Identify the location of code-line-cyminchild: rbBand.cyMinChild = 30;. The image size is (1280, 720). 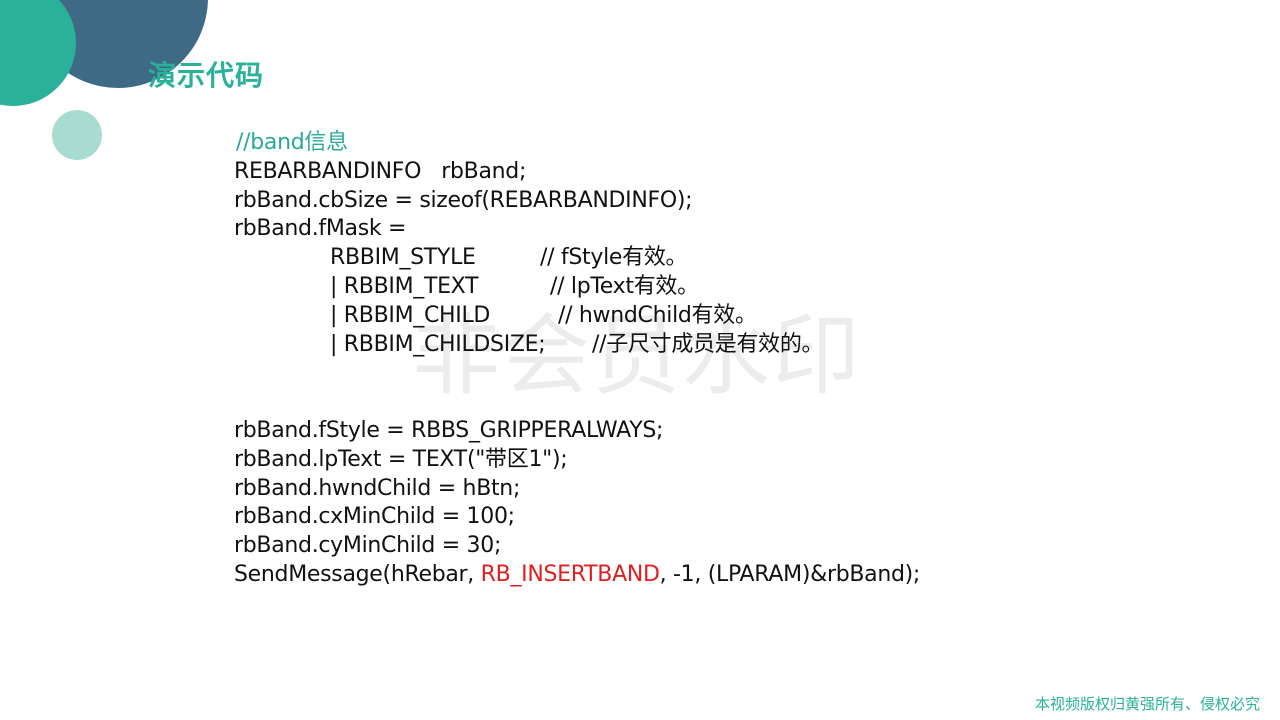
(368, 545).